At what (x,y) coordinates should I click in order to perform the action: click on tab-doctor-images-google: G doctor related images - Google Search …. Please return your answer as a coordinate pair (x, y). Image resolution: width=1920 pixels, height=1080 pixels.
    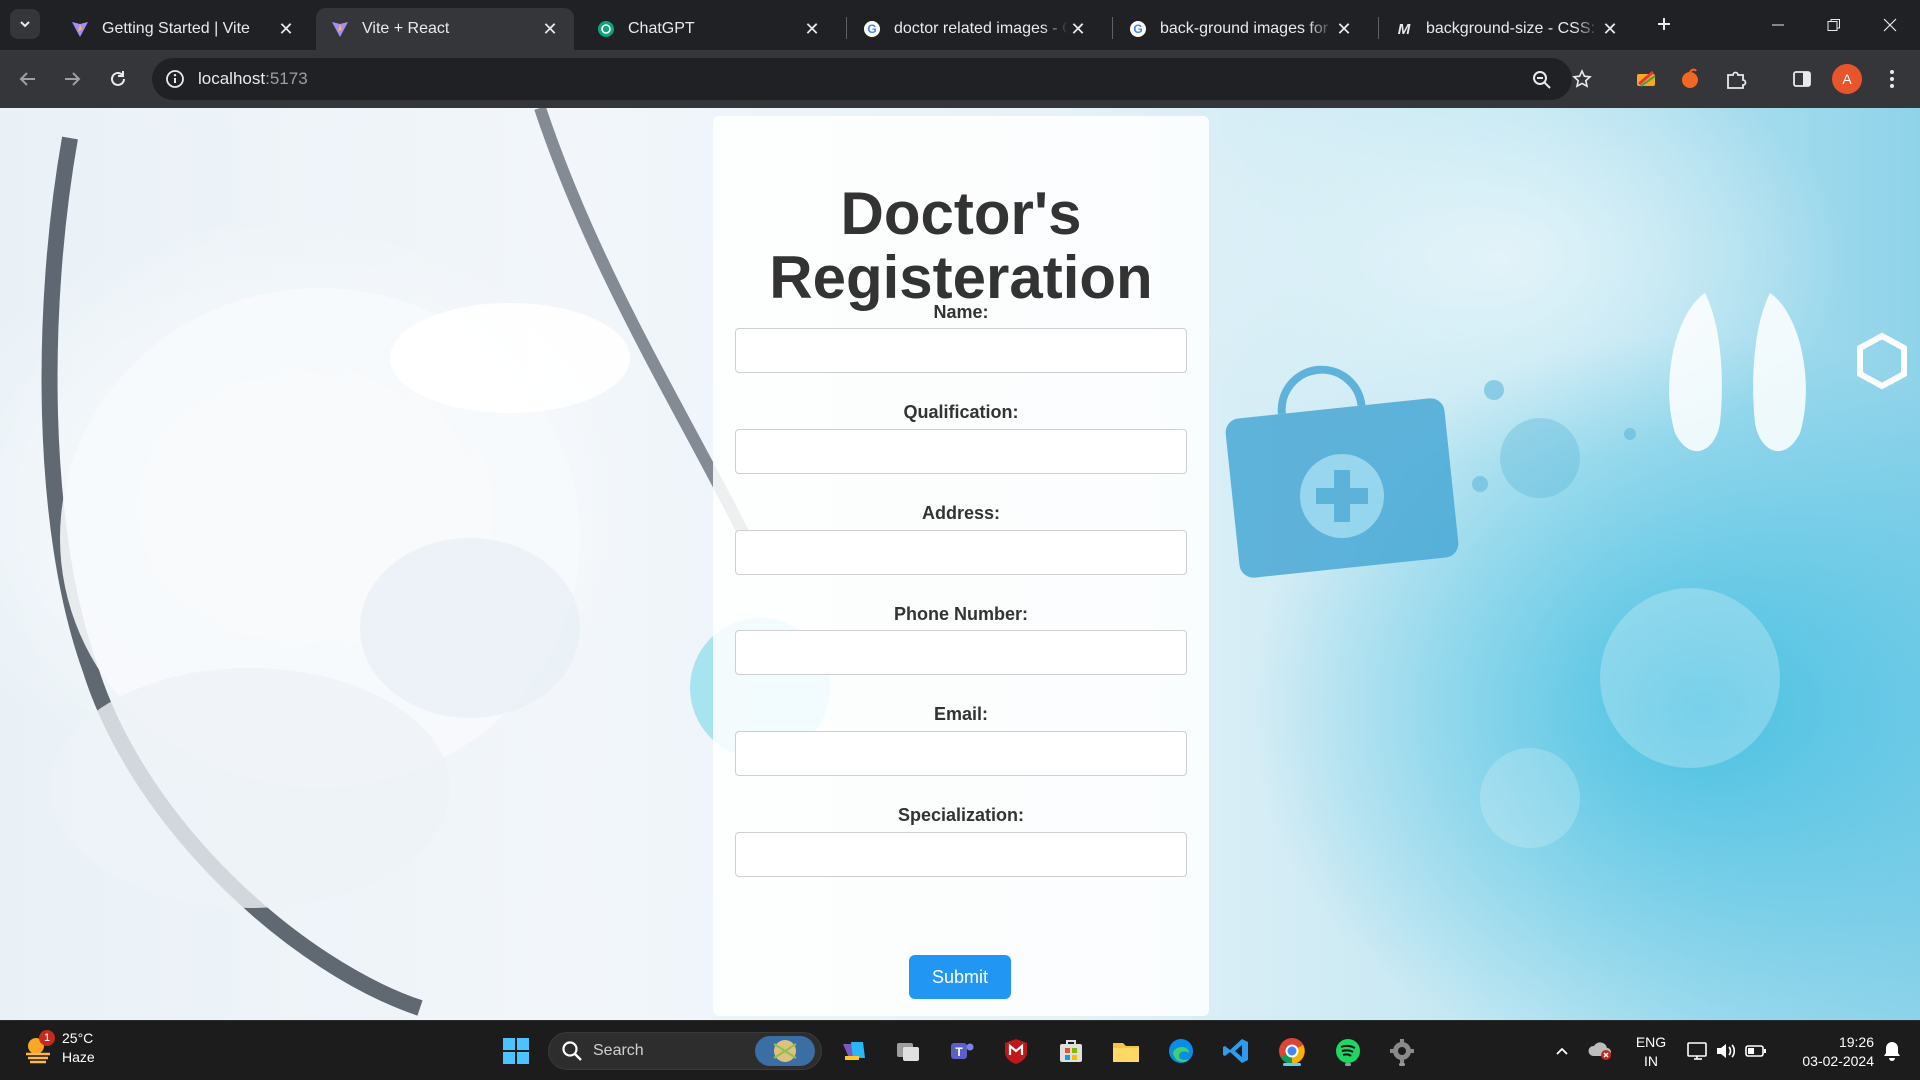
    Looking at the image, I should click on (975, 29).